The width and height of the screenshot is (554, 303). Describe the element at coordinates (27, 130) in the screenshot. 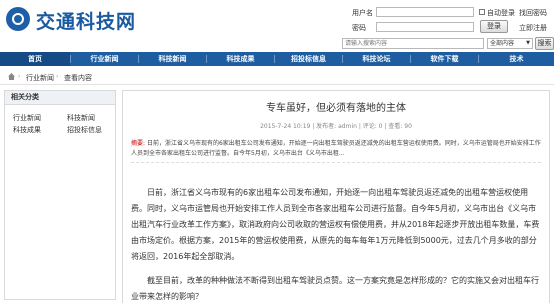

I see `sidebar-link-tech-results: 科技成果` at that location.